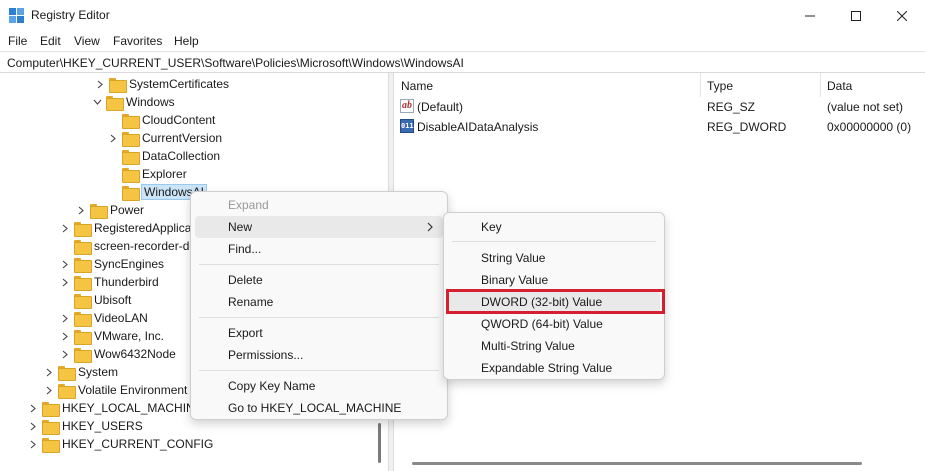 The width and height of the screenshot is (925, 471). I want to click on tree-item-volatile-environment: Volatile Environment, so click(115, 390).